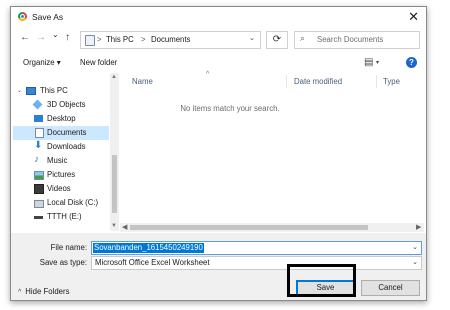  What do you see at coordinates (114, 152) in the screenshot?
I see `navigation-pane-scrollbar: ▲ ▼` at bounding box center [114, 152].